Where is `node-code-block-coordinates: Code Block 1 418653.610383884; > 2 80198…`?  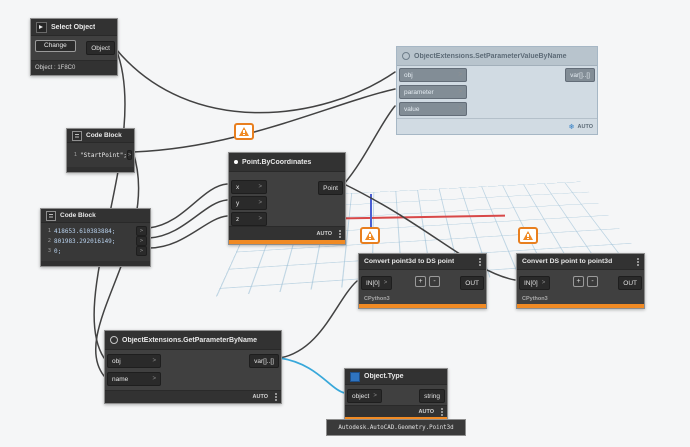
node-code-block-coordinates: Code Block 1 418653.610383884; > 2 80198… is located at coordinates (95, 237).